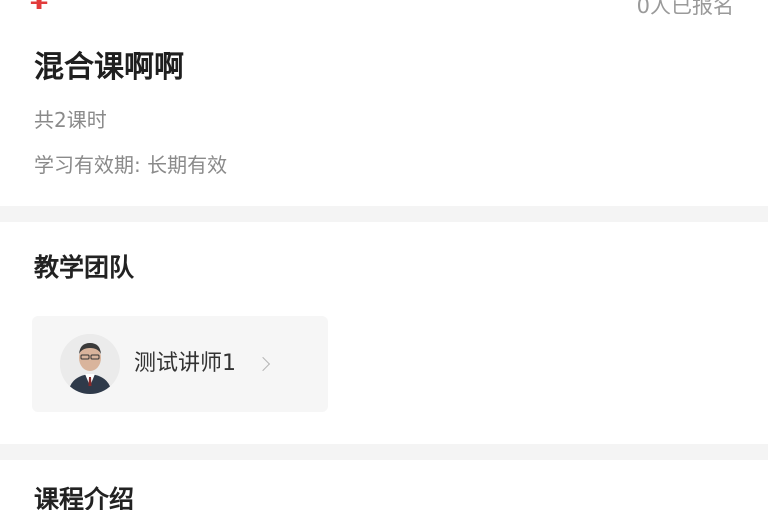 The height and width of the screenshot is (510, 768). What do you see at coordinates (185, 363) in the screenshot?
I see `teacher-name: 测试讲师1` at bounding box center [185, 363].